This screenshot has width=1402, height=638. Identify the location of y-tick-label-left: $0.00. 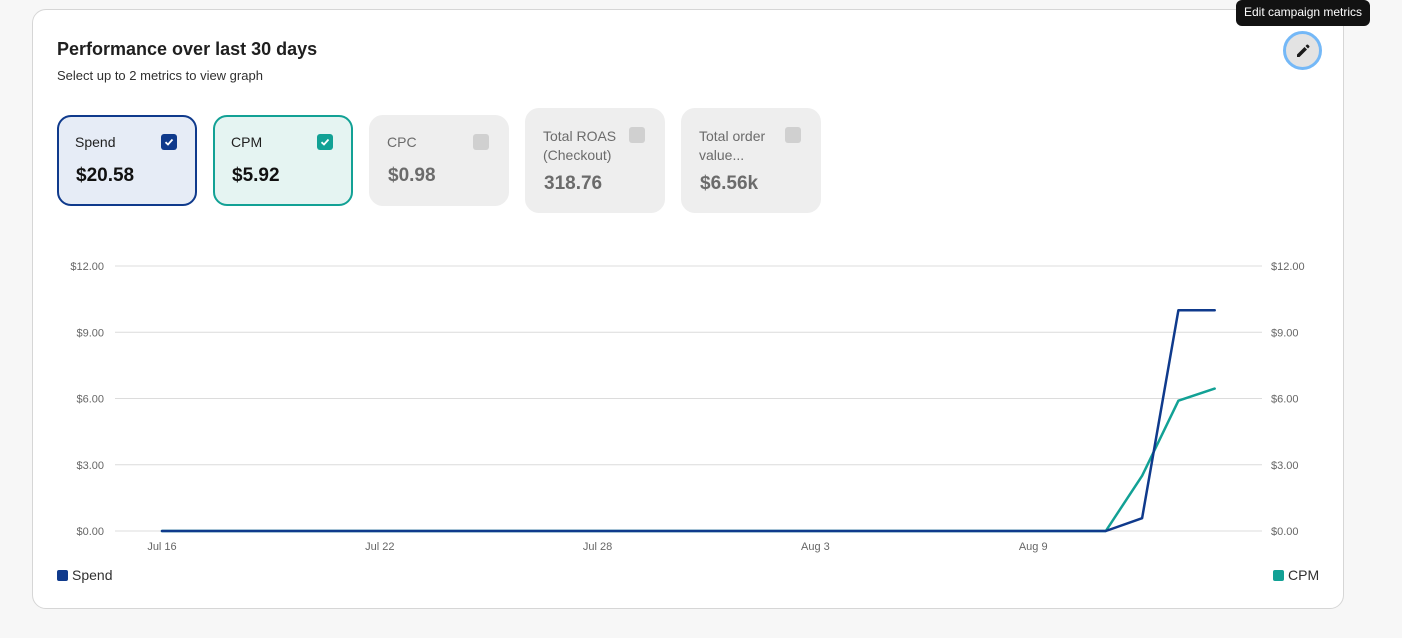
(90, 532).